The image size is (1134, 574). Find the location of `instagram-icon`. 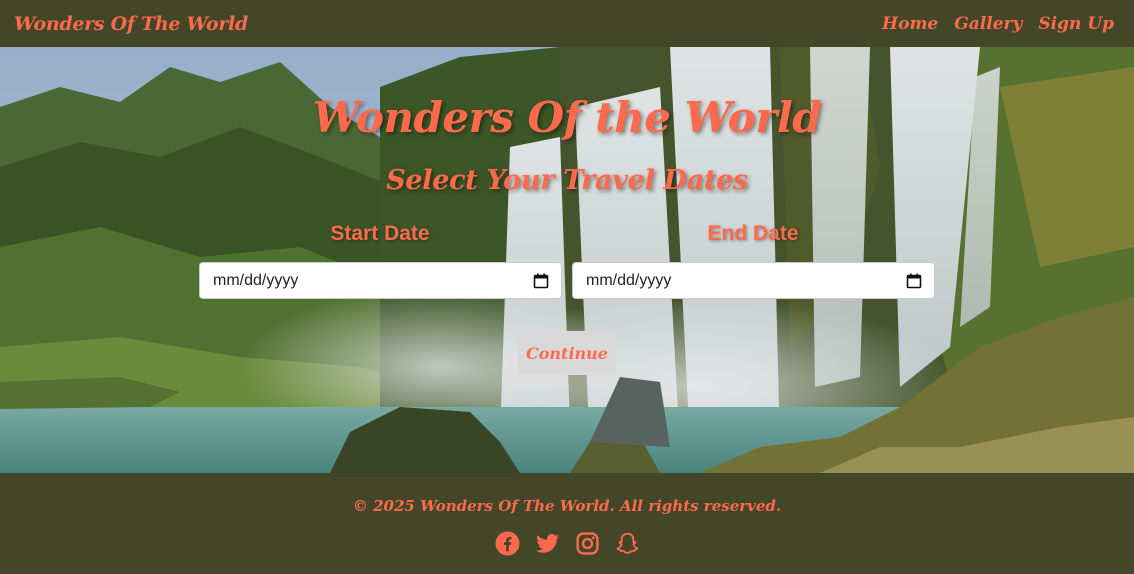

instagram-icon is located at coordinates (587, 543).